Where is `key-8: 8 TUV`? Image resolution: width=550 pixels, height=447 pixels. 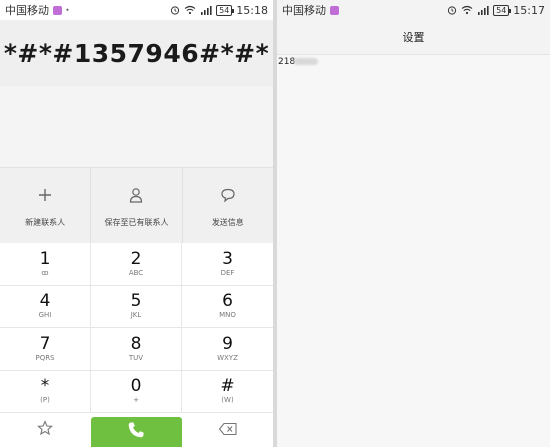 key-8: 8 TUV is located at coordinates (136, 349).